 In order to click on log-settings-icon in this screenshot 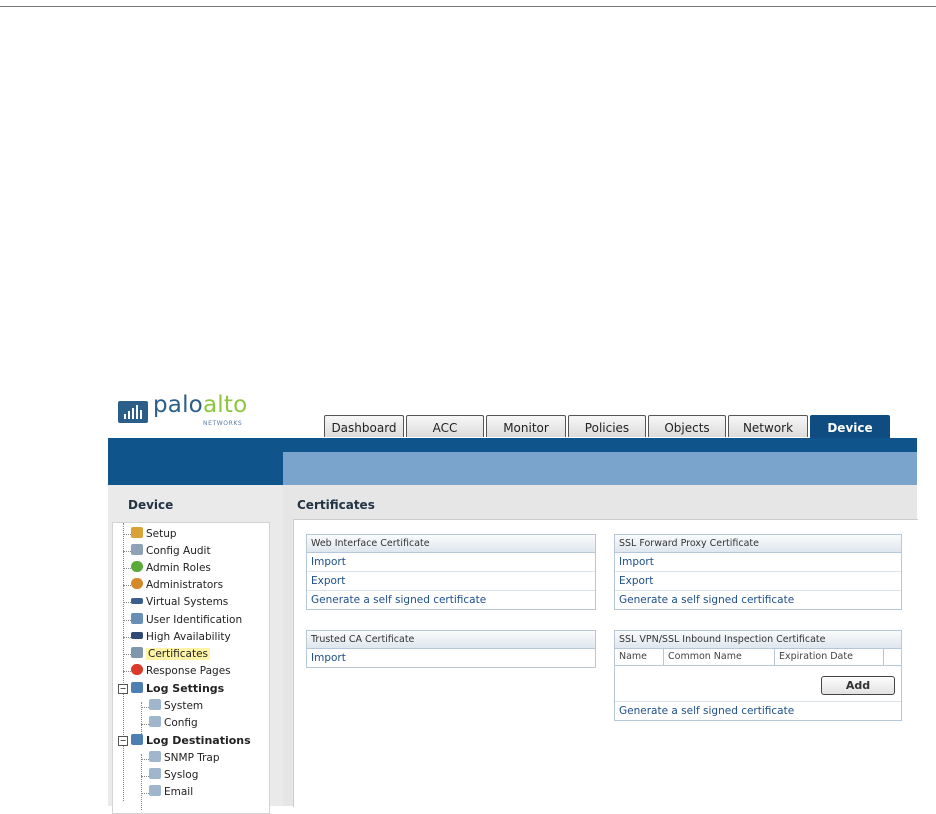, I will do `click(137, 687)`.